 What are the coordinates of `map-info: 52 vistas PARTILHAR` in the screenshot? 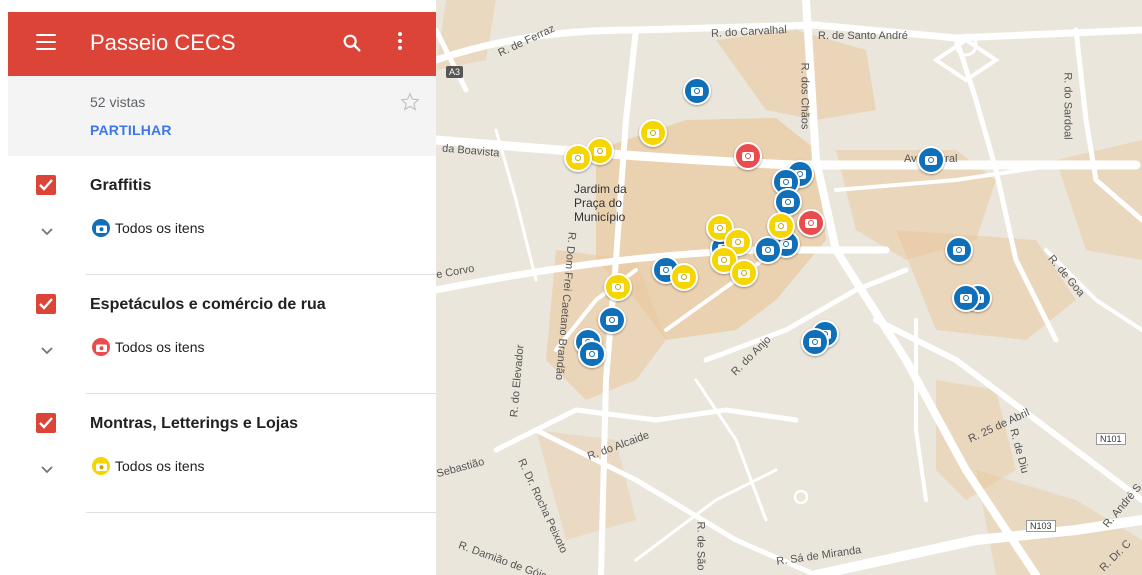 It's located at (222, 116).